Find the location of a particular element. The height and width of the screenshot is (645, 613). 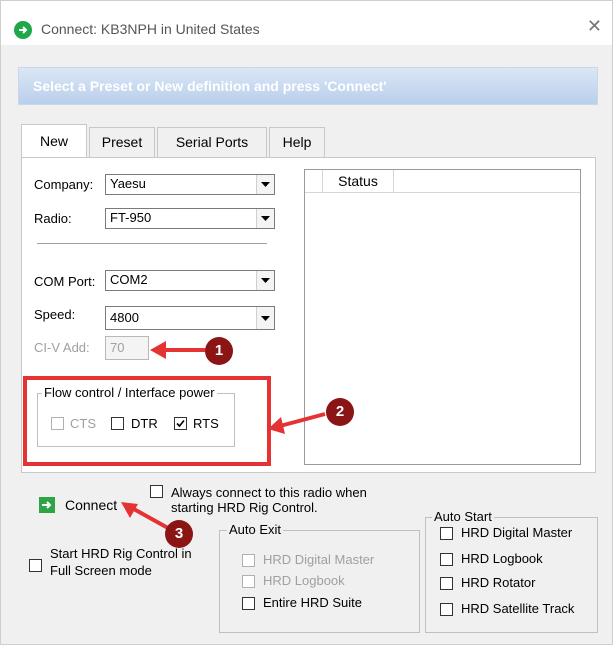

annotation-arrows is located at coordinates (223, 435).